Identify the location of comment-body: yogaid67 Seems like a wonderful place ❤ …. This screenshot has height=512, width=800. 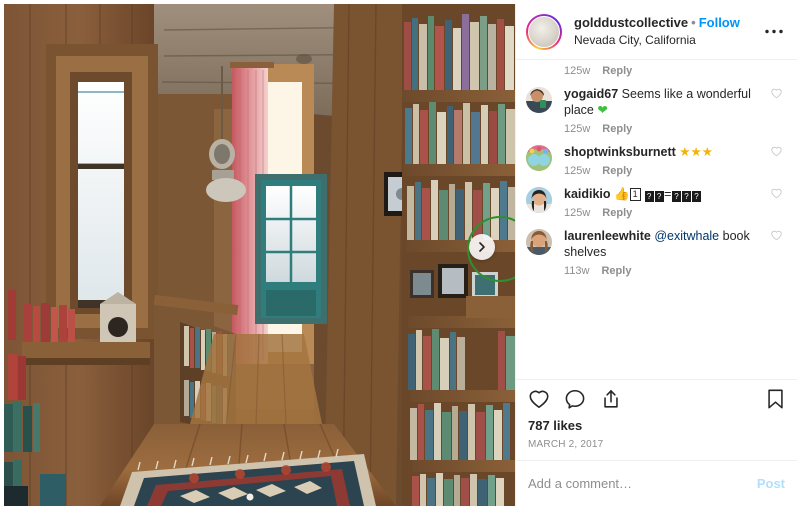
(664, 110).